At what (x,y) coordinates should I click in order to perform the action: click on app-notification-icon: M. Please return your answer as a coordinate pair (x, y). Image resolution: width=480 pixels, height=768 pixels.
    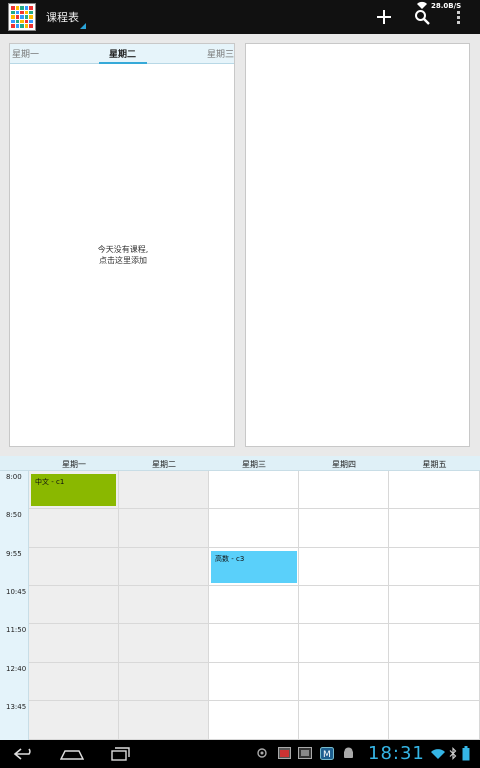
    Looking at the image, I should click on (327, 753).